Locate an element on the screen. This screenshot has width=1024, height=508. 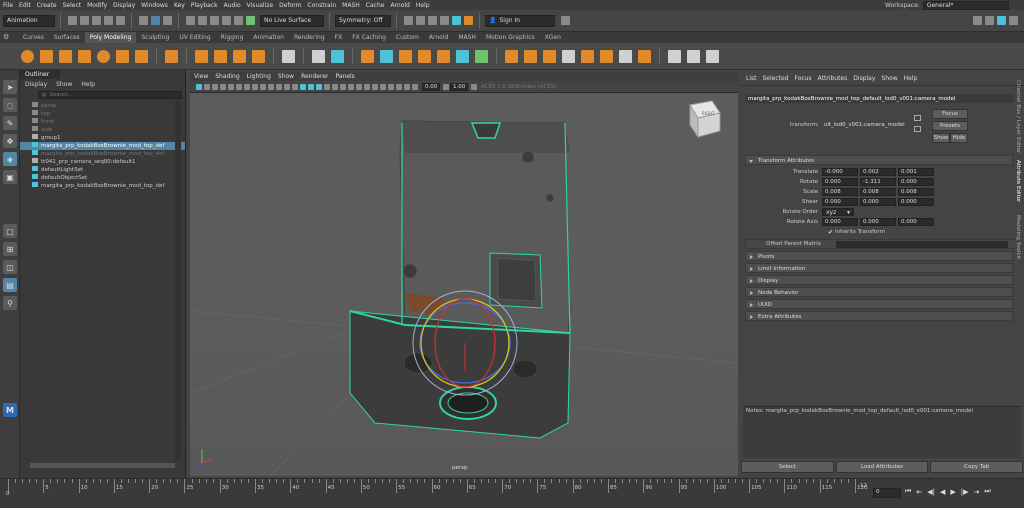
viewport-menu-show: Show is located at coordinates (286, 76).